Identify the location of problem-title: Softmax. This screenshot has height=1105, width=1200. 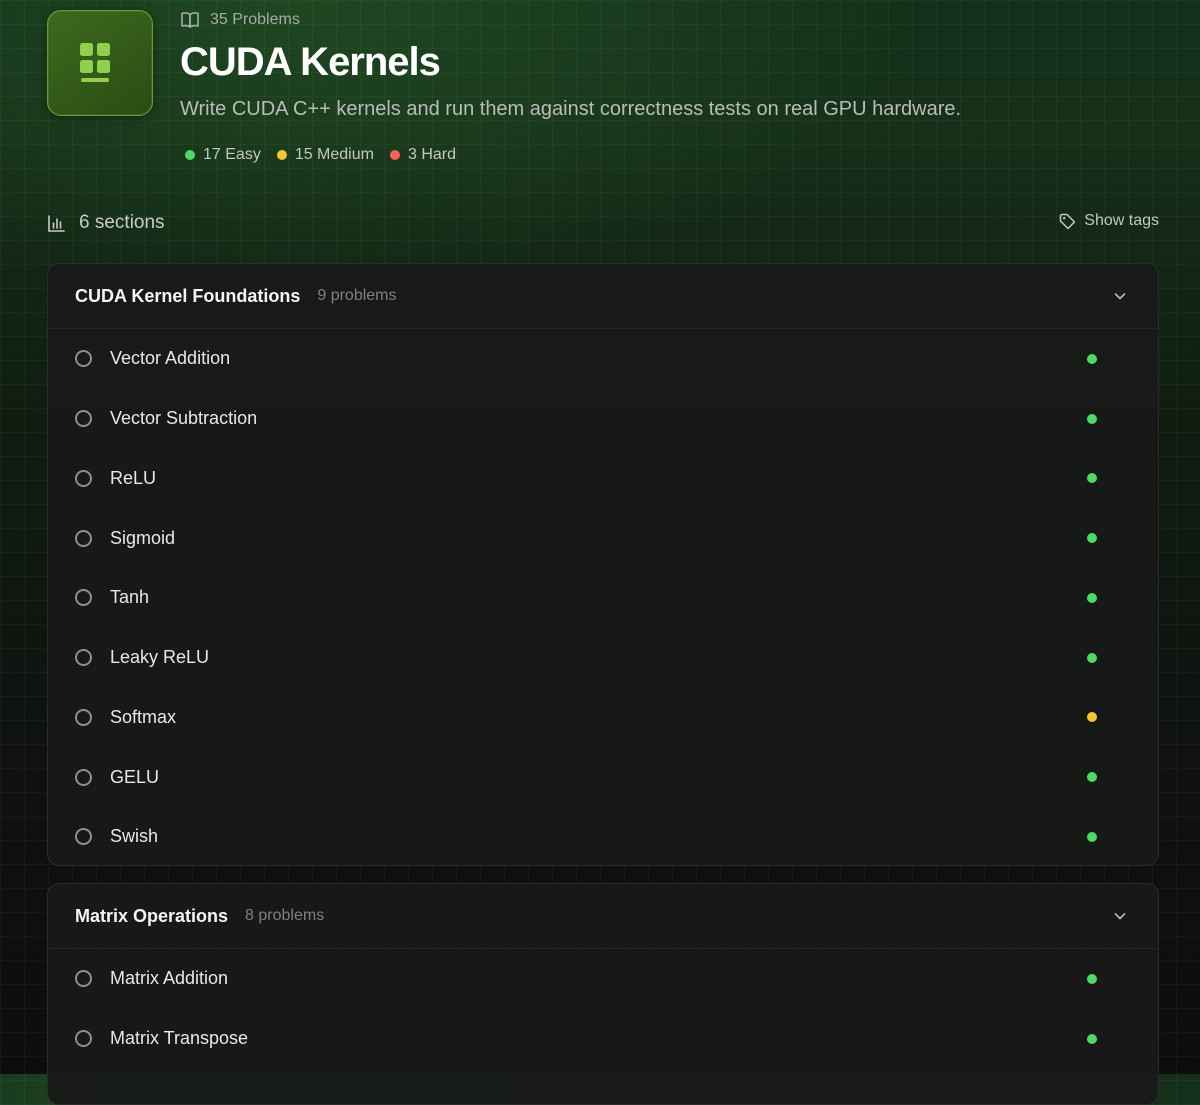
(143, 717).